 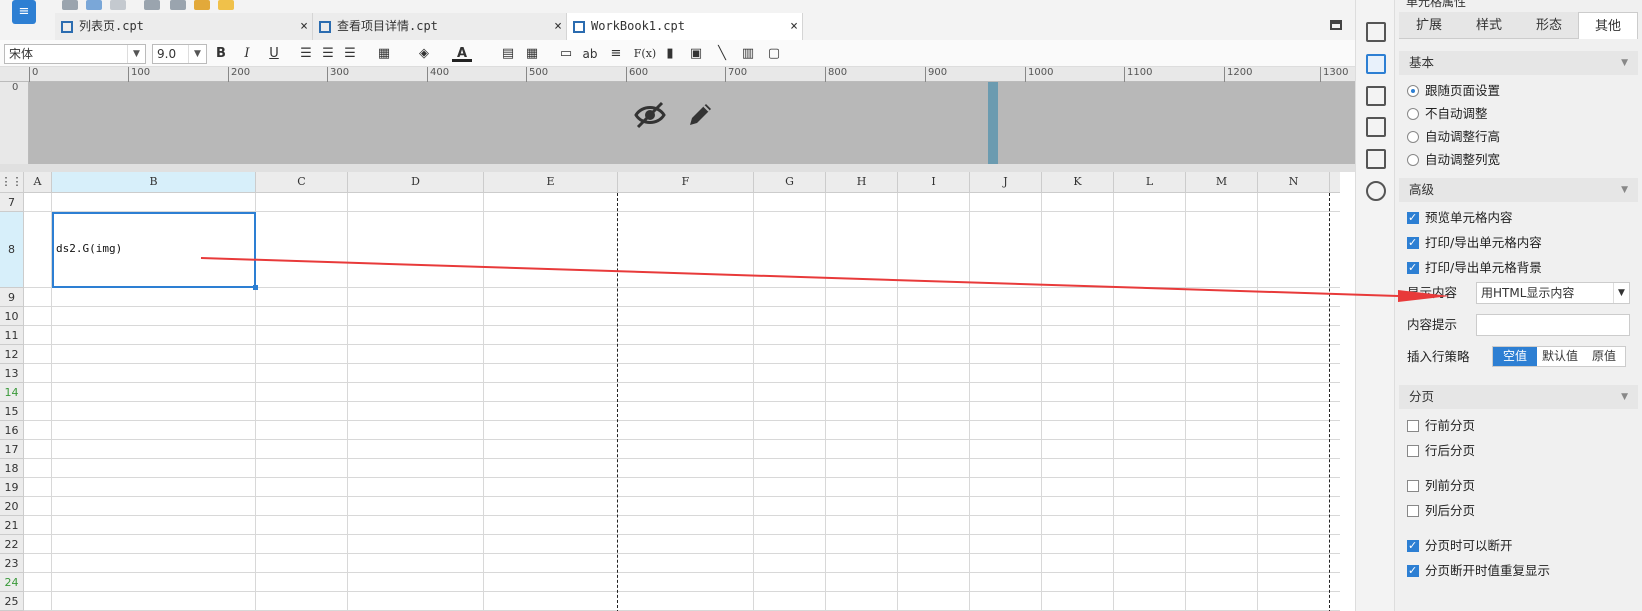 I want to click on unmerge-icon: ▦, so click(x=532, y=54).